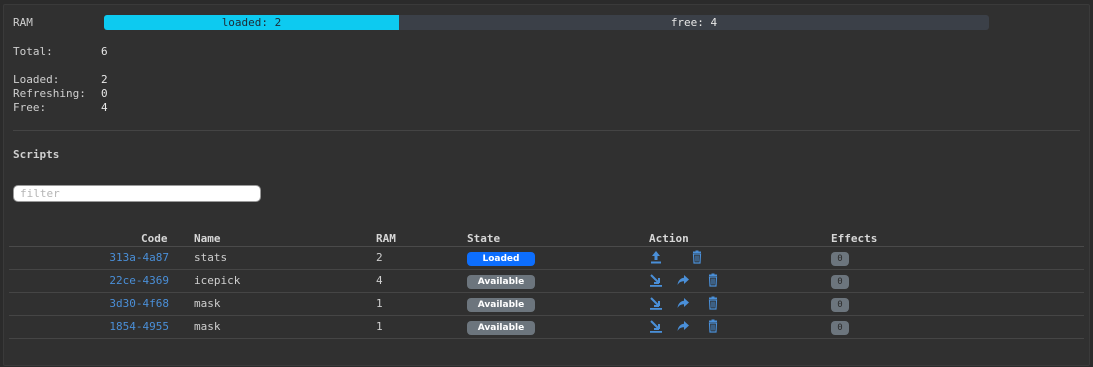 Image resolution: width=1093 pixels, height=367 pixels. Describe the element at coordinates (379, 257) in the screenshot. I see `script-ram: 2` at that location.